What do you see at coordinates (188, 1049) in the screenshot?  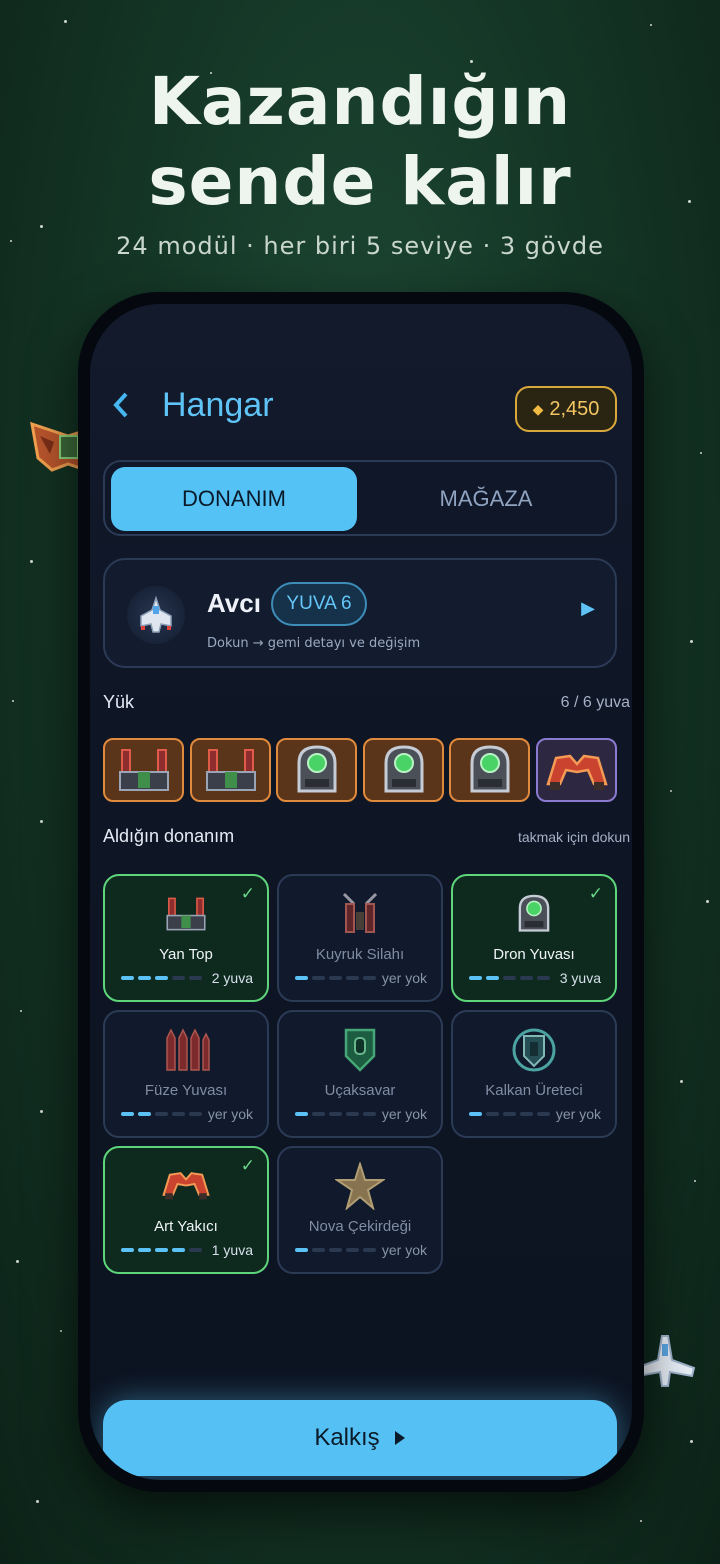 I see `missile-pod-icon` at bounding box center [188, 1049].